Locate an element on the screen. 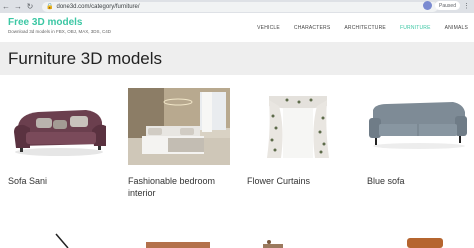 This screenshot has height=248, width=474. back-icon: ← is located at coordinates (6, 6).